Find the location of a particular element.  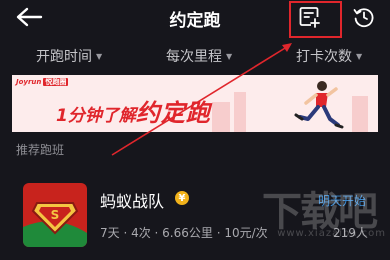

filter-start-time: 开跑时间 ▼ is located at coordinates (69, 56).